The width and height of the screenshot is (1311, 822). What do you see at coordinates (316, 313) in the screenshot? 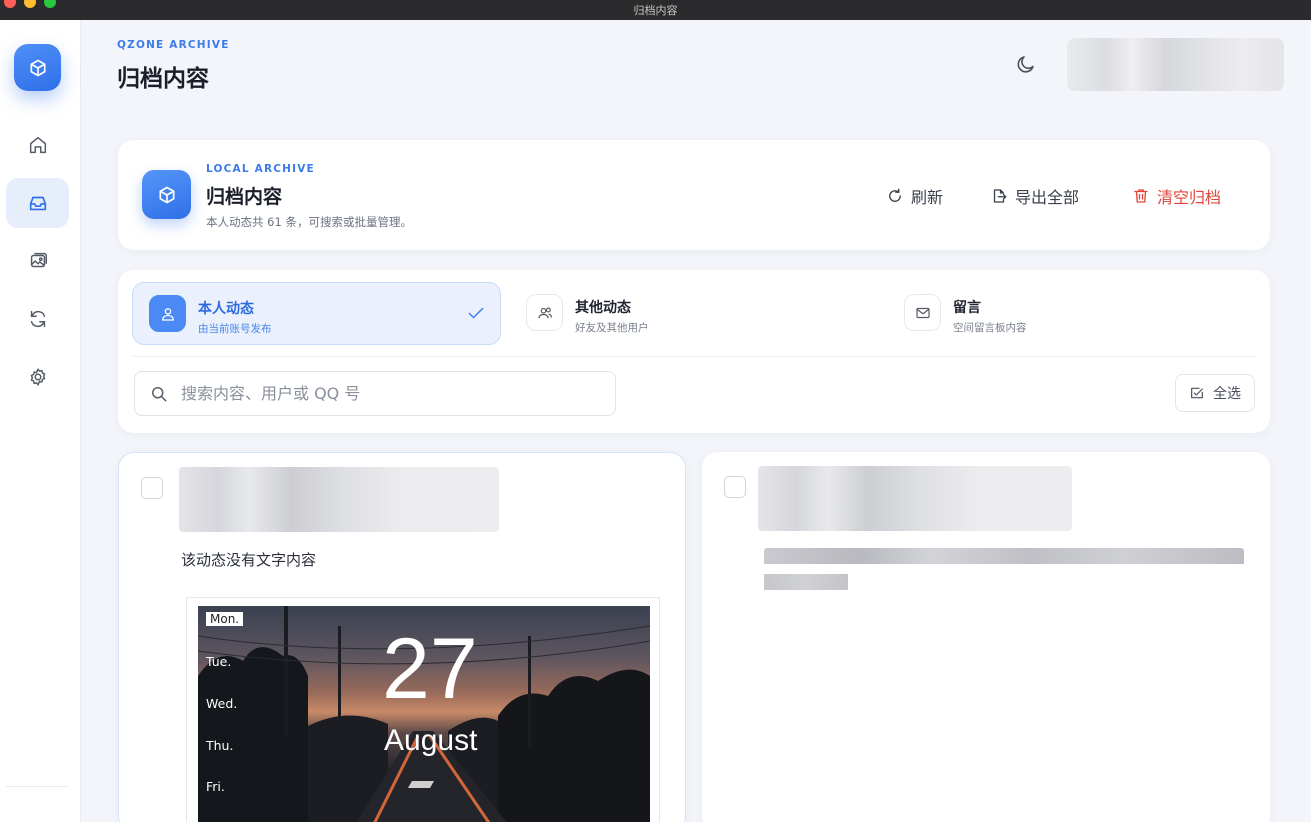
I see `tab-own-posts: 本人动态 由当前账号发布` at bounding box center [316, 313].